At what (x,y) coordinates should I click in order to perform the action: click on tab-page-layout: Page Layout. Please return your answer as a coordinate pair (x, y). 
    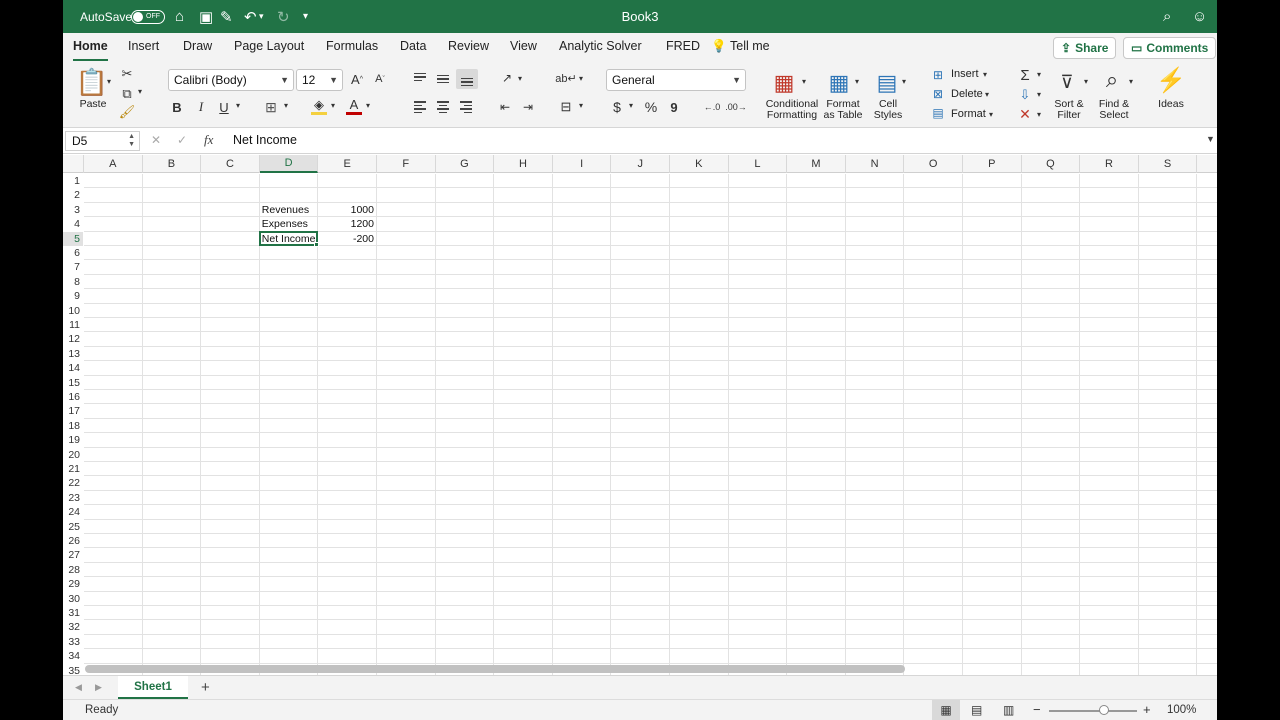
    Looking at the image, I should click on (269, 47).